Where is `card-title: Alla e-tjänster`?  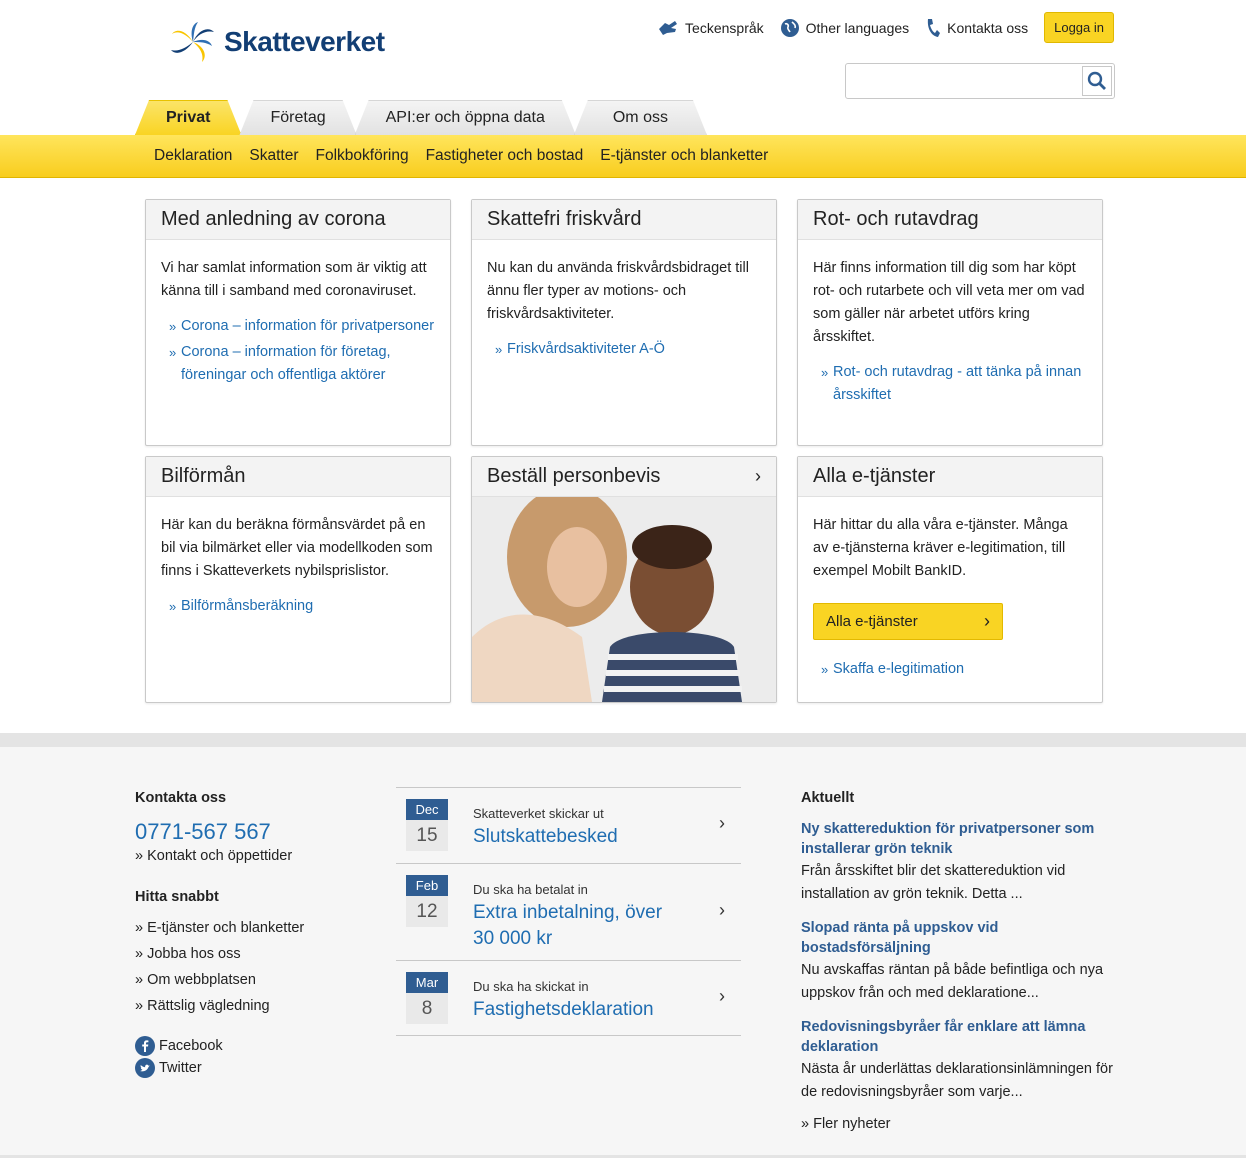
card-title: Alla e-tjänster is located at coordinates (950, 477).